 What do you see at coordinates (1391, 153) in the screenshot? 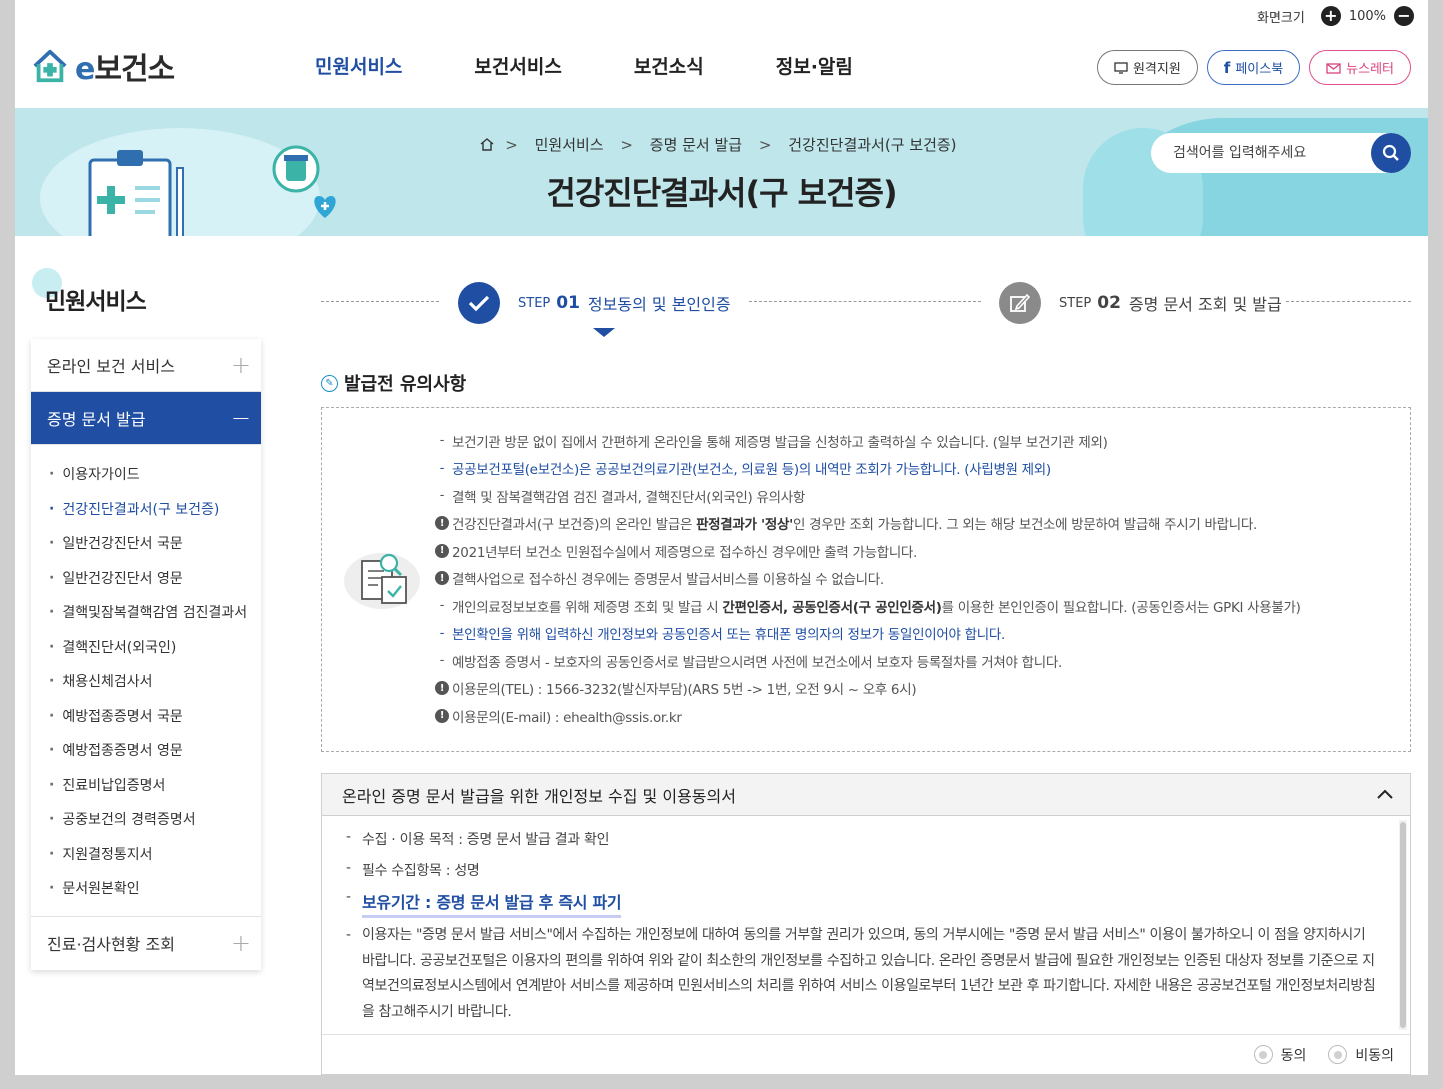
I see `search-button` at bounding box center [1391, 153].